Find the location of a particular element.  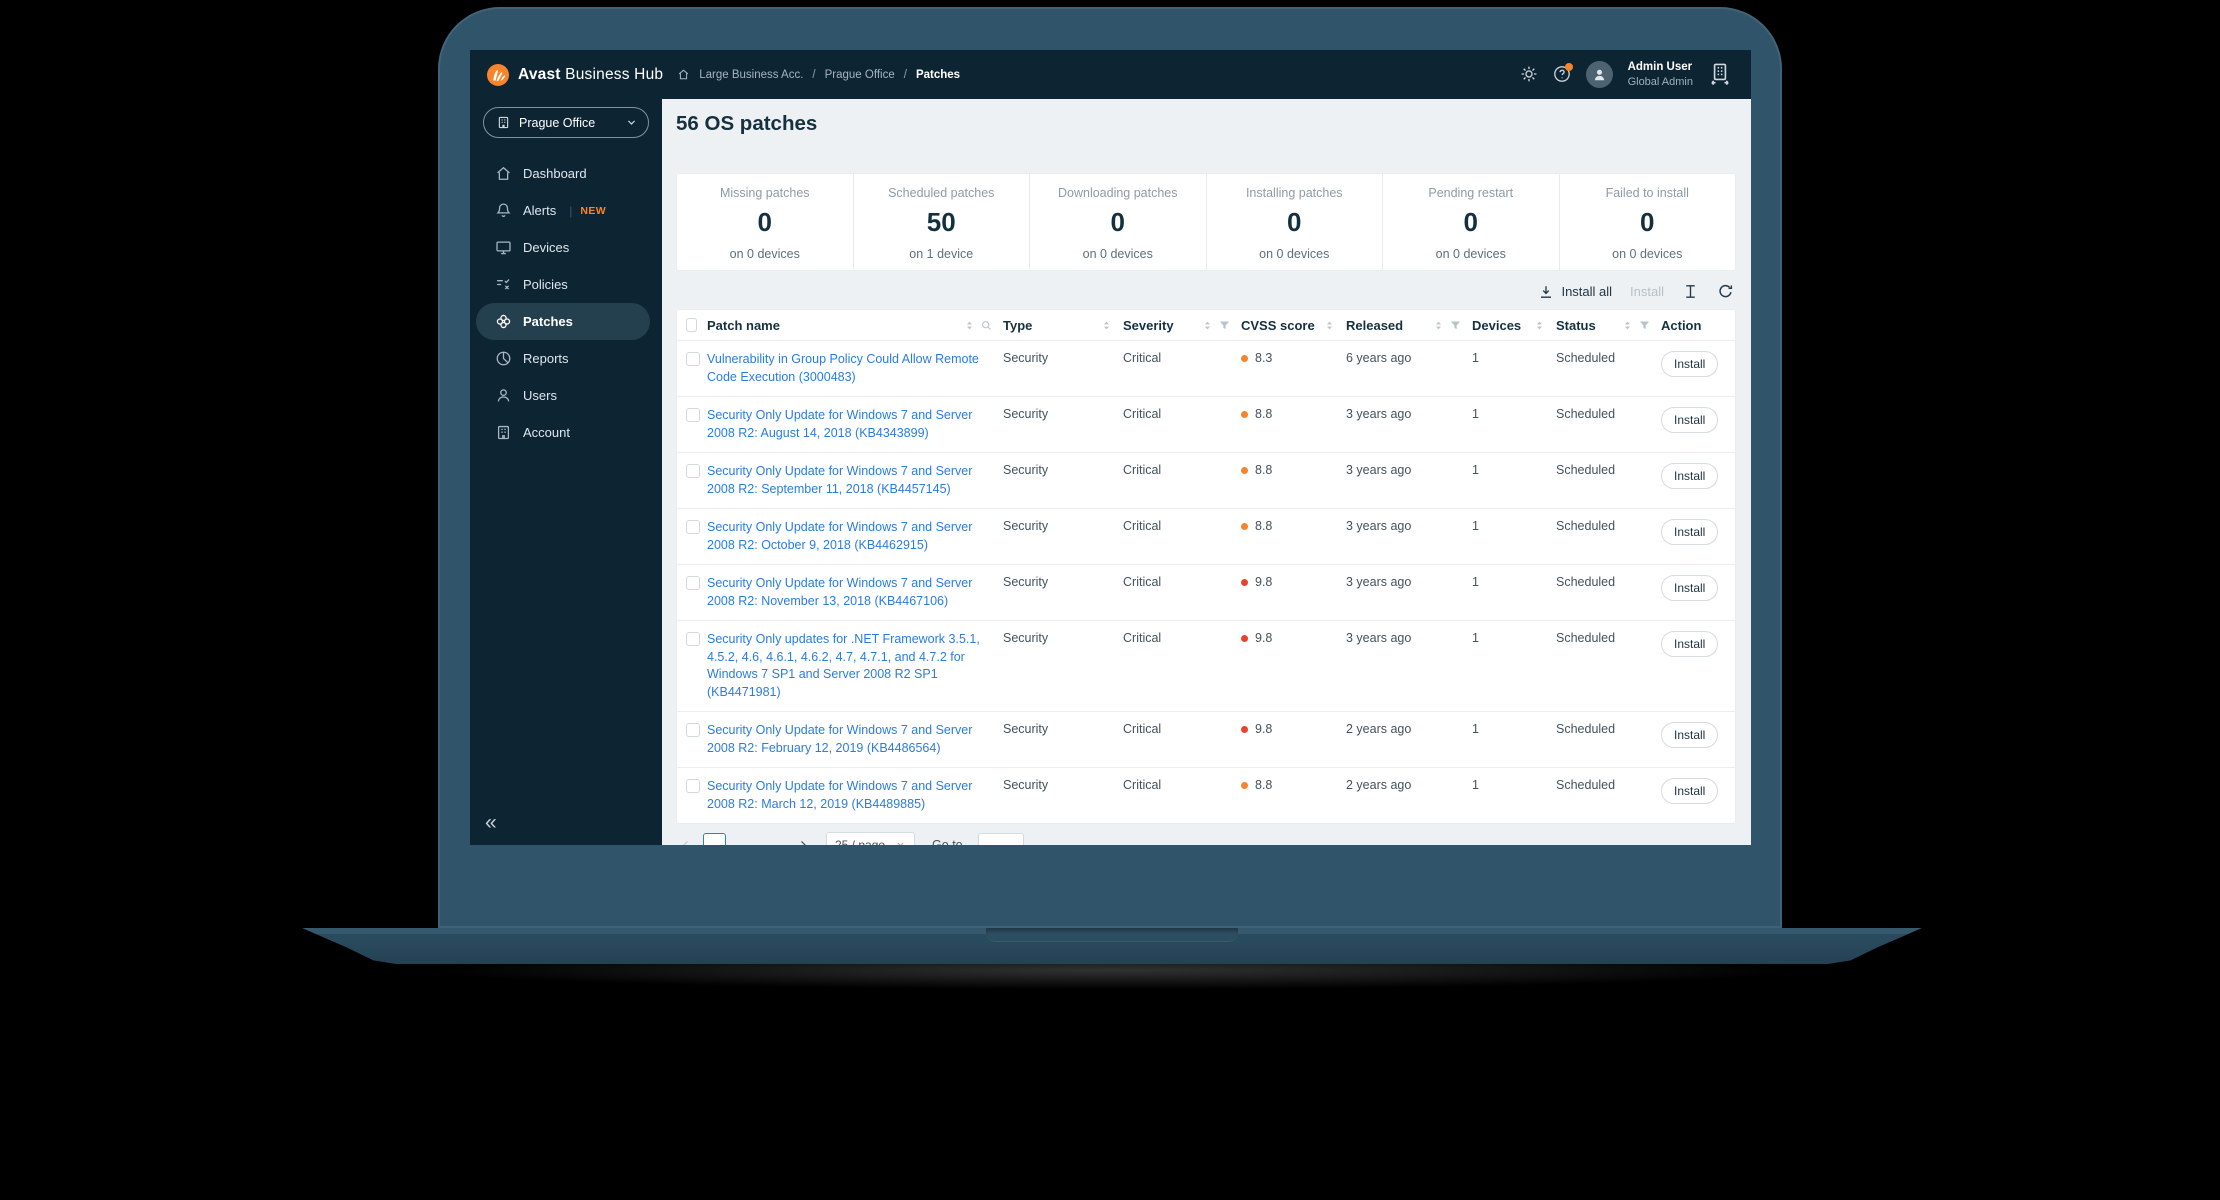

sidebar-collapse-icon: « is located at coordinates (491, 822).